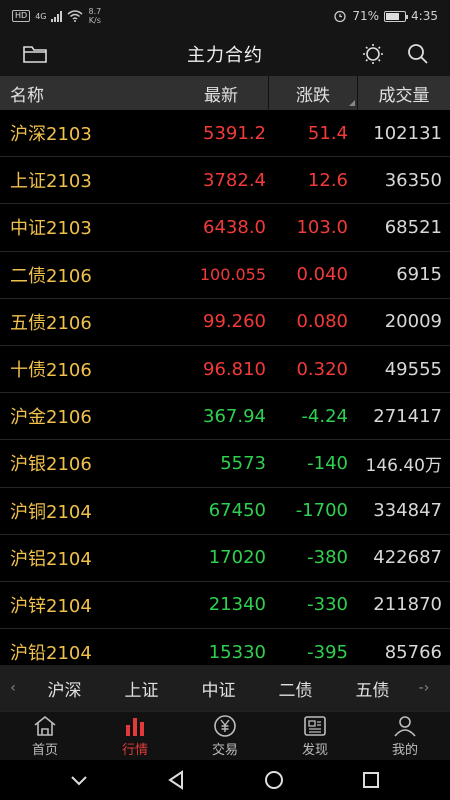 This screenshot has height=800, width=450. I want to click on home-icon, so click(45, 725).